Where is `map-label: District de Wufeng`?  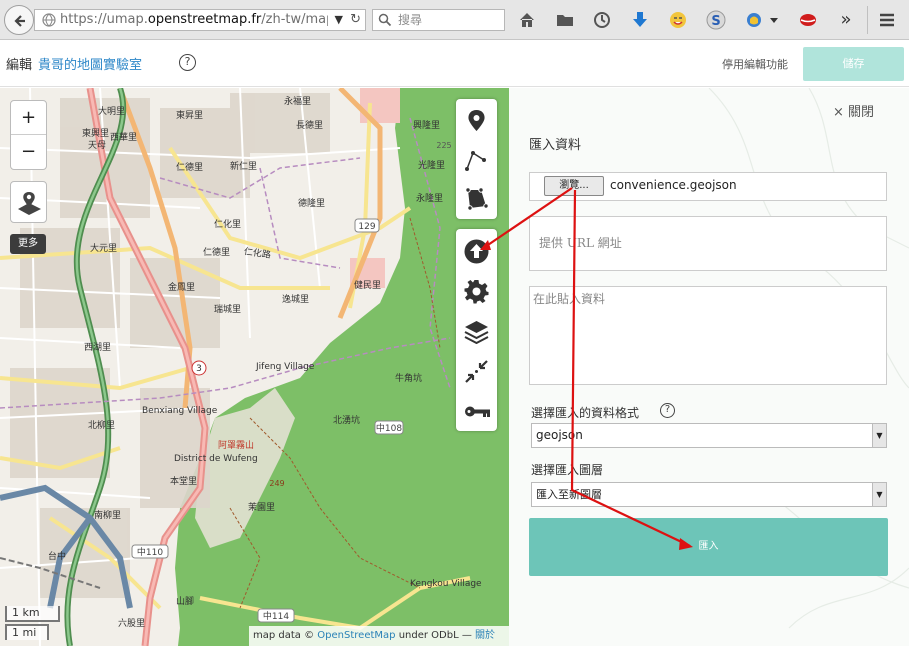 map-label: District de Wufeng is located at coordinates (216, 459).